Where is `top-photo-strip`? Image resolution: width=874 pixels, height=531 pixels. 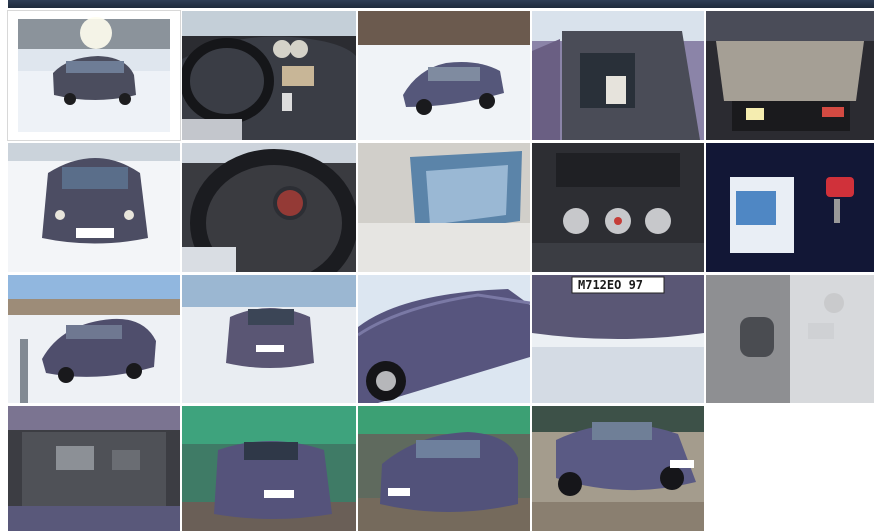
top-photo-strip is located at coordinates (441, 4).